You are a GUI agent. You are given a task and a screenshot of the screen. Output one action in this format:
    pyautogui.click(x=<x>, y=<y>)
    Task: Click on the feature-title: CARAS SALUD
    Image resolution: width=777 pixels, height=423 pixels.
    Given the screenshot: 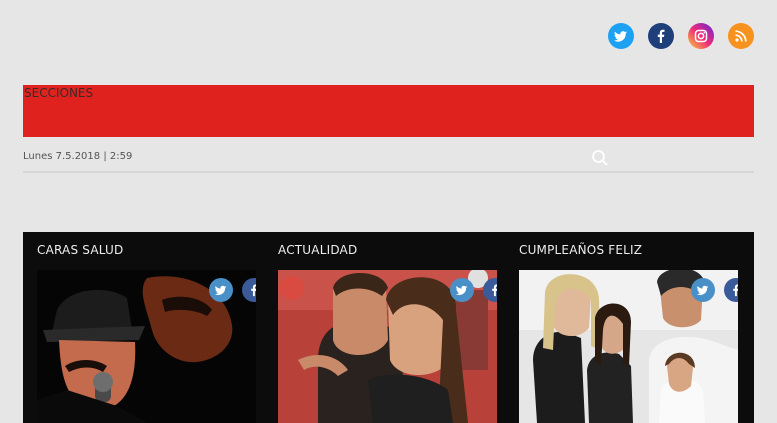 What is the action you would take?
    pyautogui.click(x=80, y=250)
    